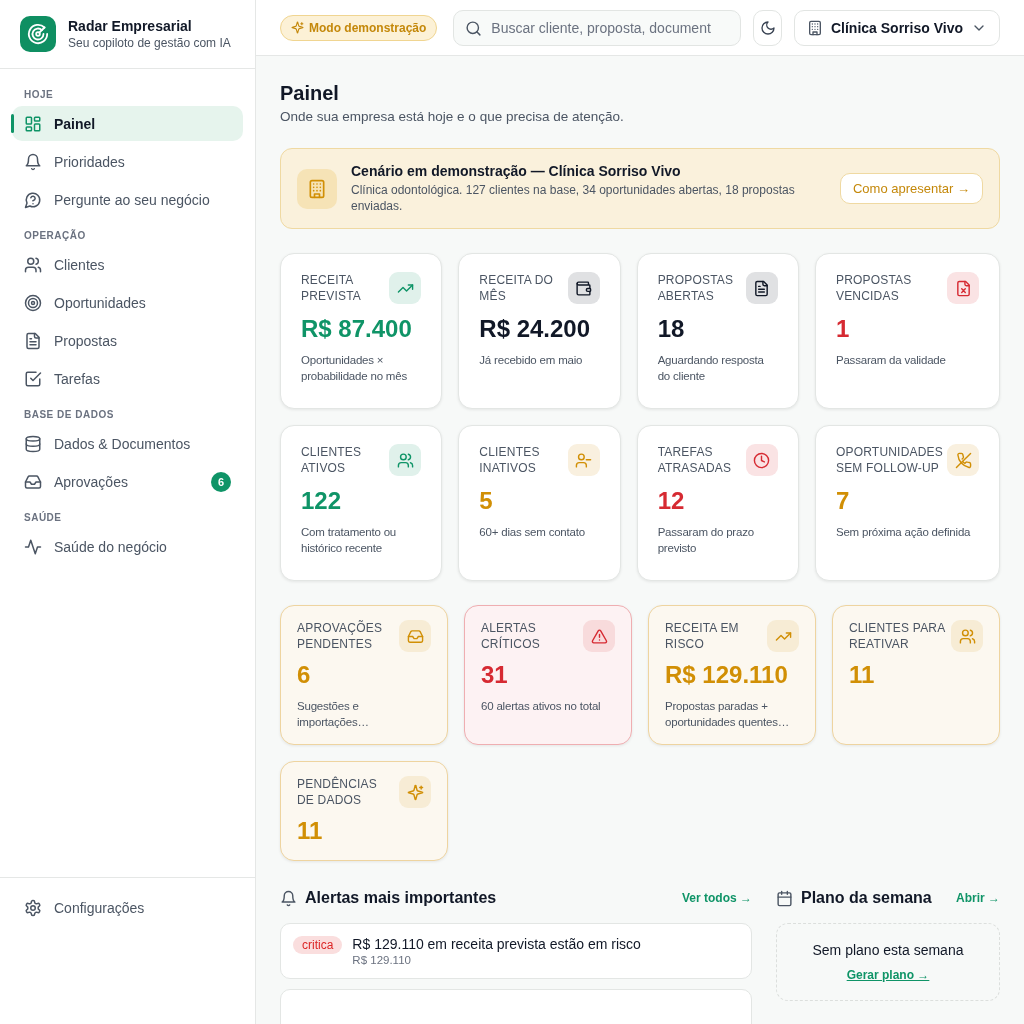 The image size is (1024, 1024). What do you see at coordinates (696, 288) in the screenshot?
I see `metric-label: PROPOSTAS ABERTAS` at bounding box center [696, 288].